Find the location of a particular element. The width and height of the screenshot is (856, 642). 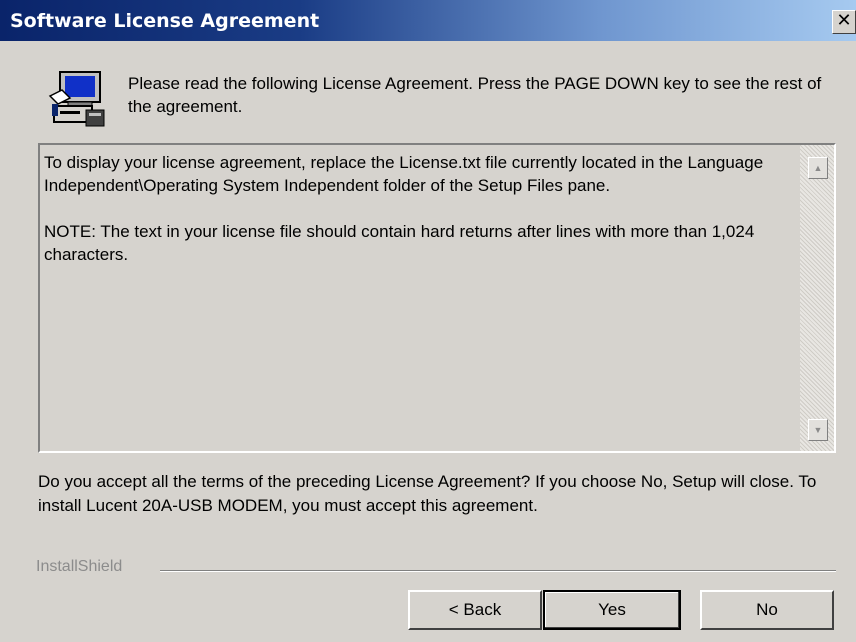

back-button: < Back is located at coordinates (475, 610).